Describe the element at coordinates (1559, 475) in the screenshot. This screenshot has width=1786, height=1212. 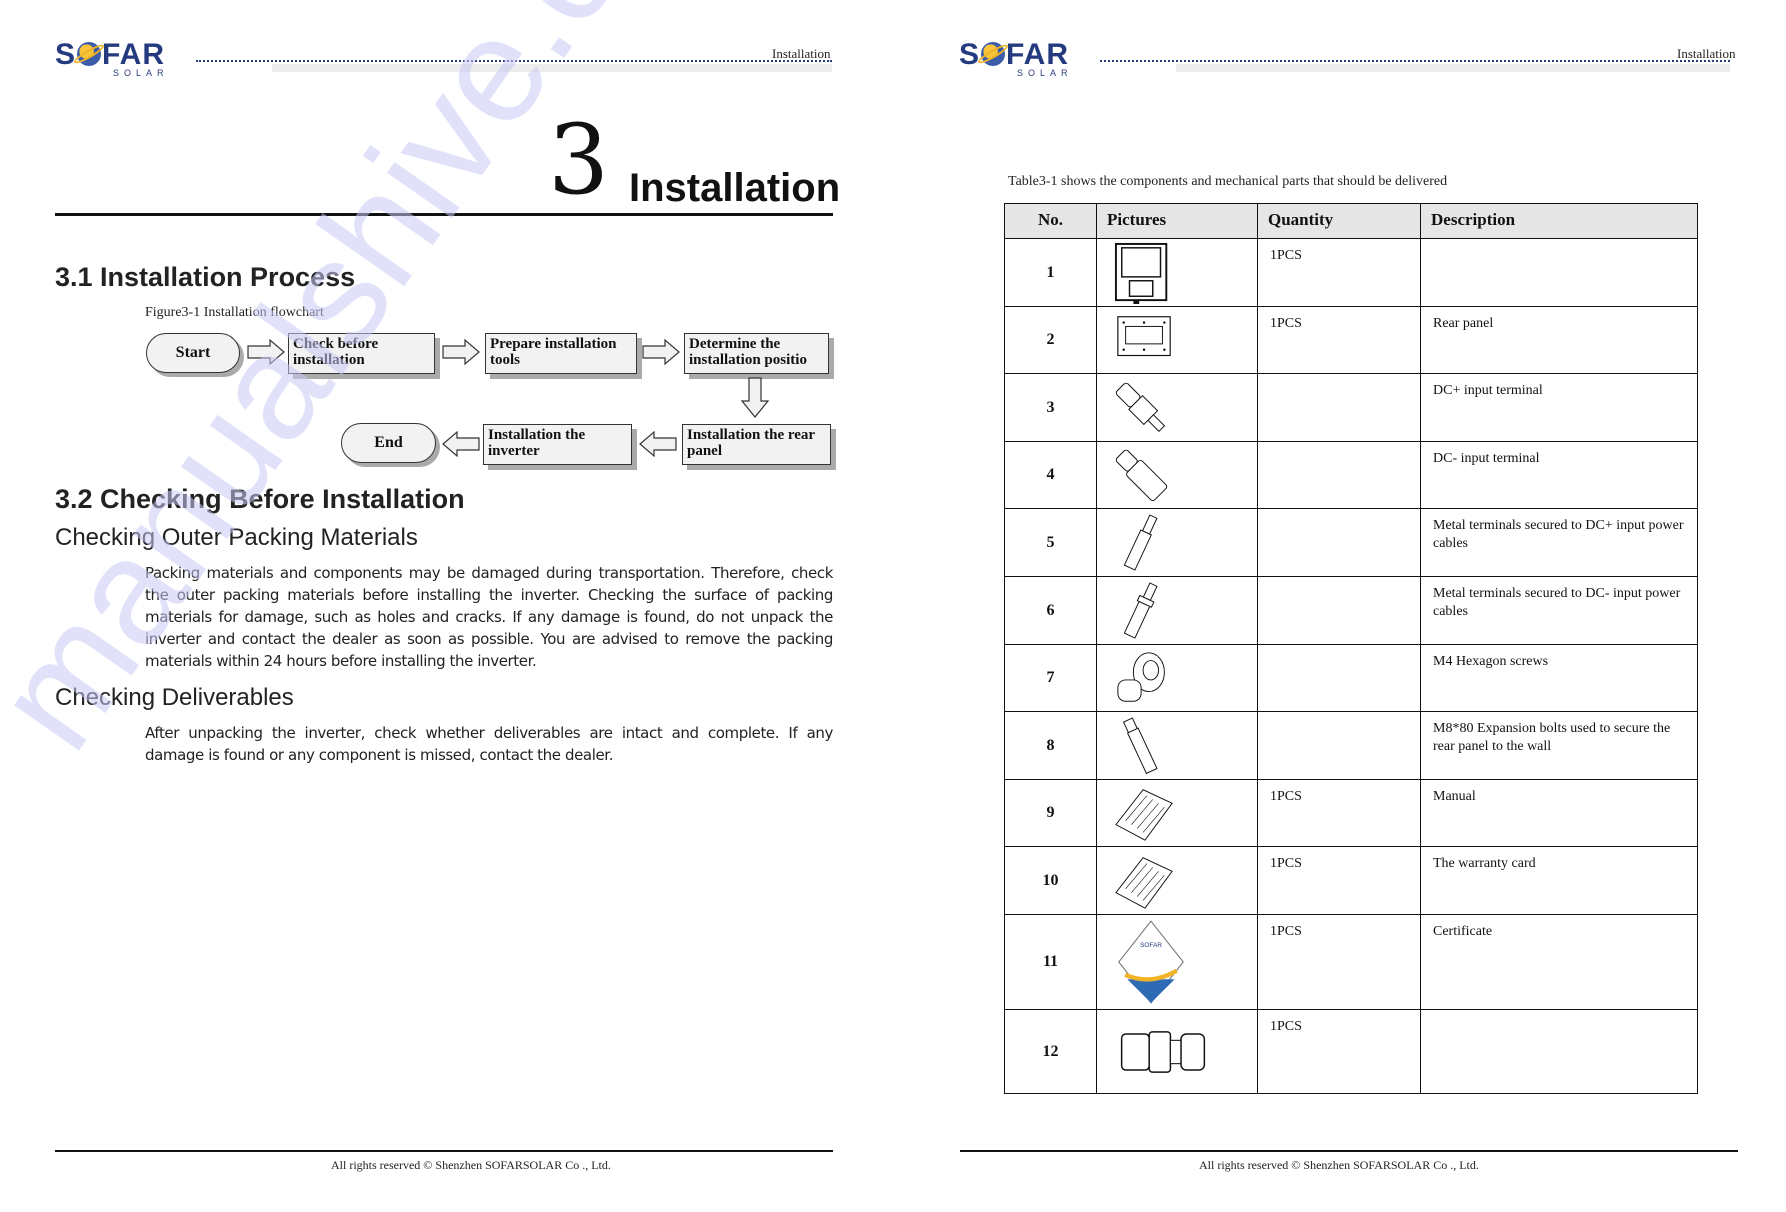
I see `cell-description: DC- input terminal` at that location.